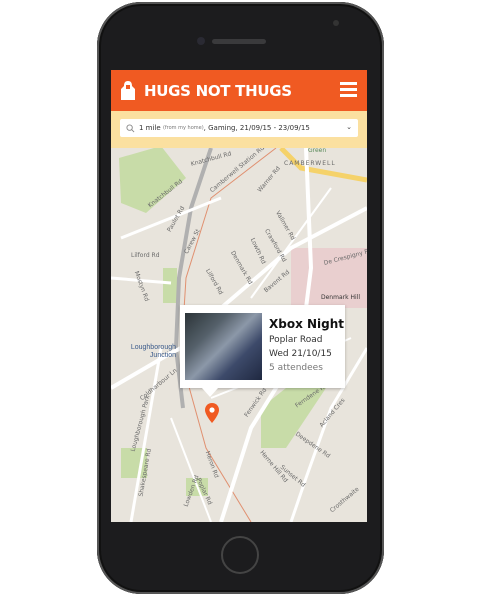 Image resolution: width=478 pixels, height=595 pixels. I want to click on hamburger-icon, so click(348, 89).